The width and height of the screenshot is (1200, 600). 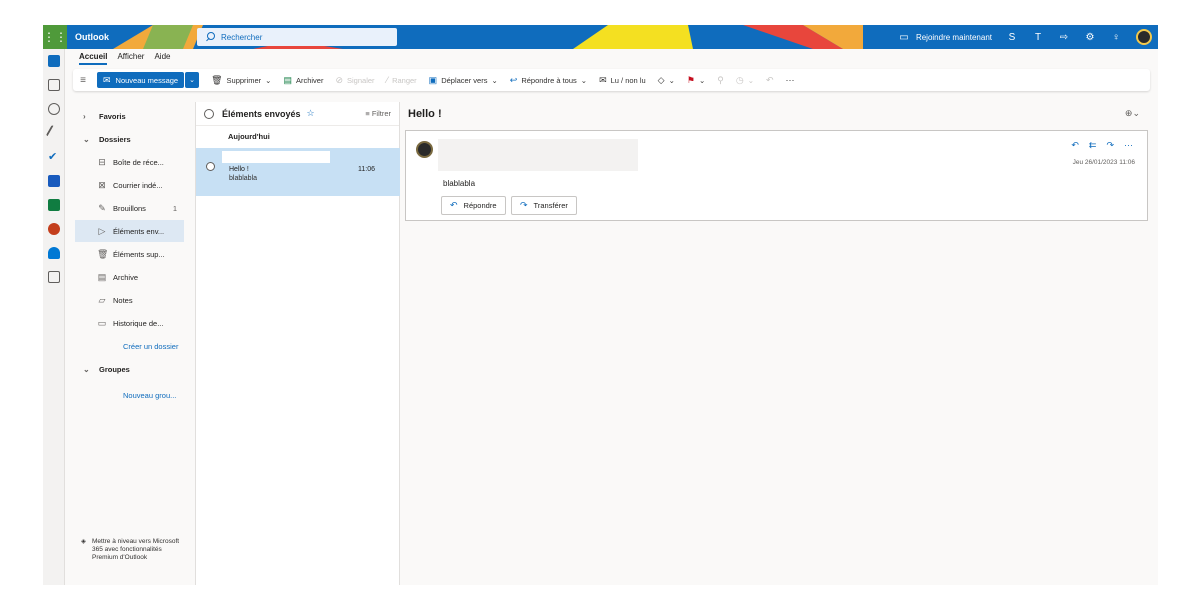 What do you see at coordinates (241, 80) in the screenshot?
I see `delete-button: 🗑 Supprimer ⌄` at bounding box center [241, 80].